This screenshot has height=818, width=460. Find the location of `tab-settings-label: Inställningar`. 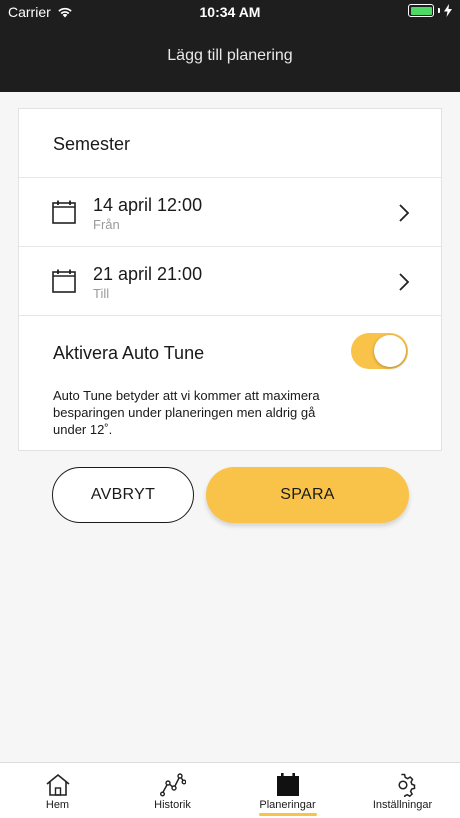

tab-settings-label: Inställningar is located at coordinates (402, 805).